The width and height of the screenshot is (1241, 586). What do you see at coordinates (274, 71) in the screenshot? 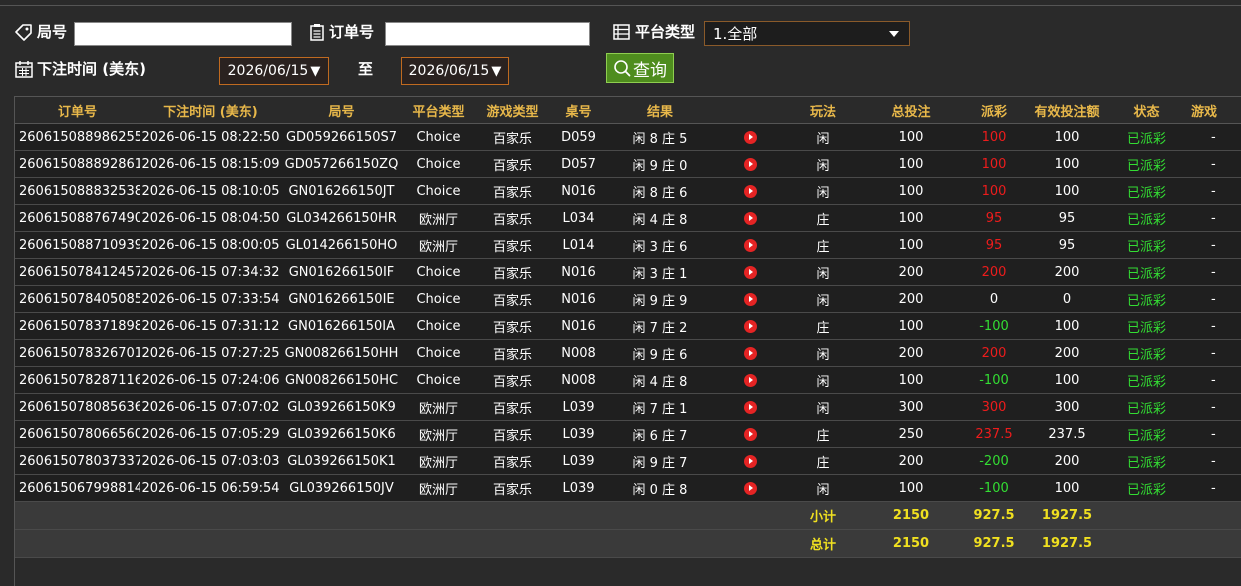
I see `date-from-picker: 2026/06/15 ▼` at bounding box center [274, 71].